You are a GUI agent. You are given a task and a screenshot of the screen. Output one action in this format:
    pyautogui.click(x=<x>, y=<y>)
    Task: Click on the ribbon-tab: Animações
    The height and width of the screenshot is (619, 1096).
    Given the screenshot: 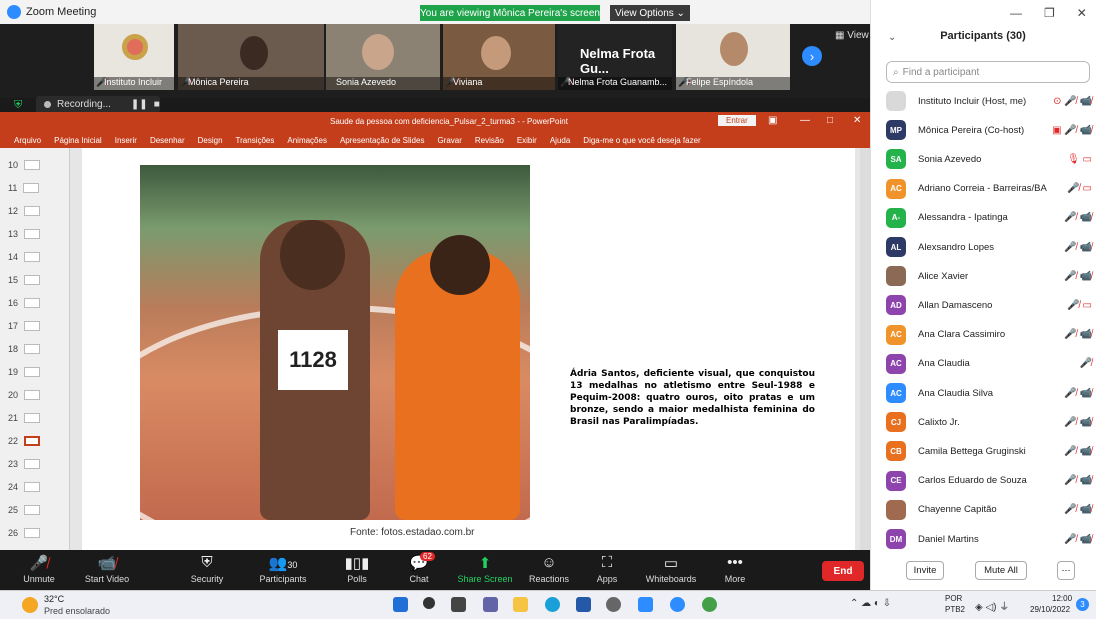 What is the action you would take?
    pyautogui.click(x=307, y=140)
    